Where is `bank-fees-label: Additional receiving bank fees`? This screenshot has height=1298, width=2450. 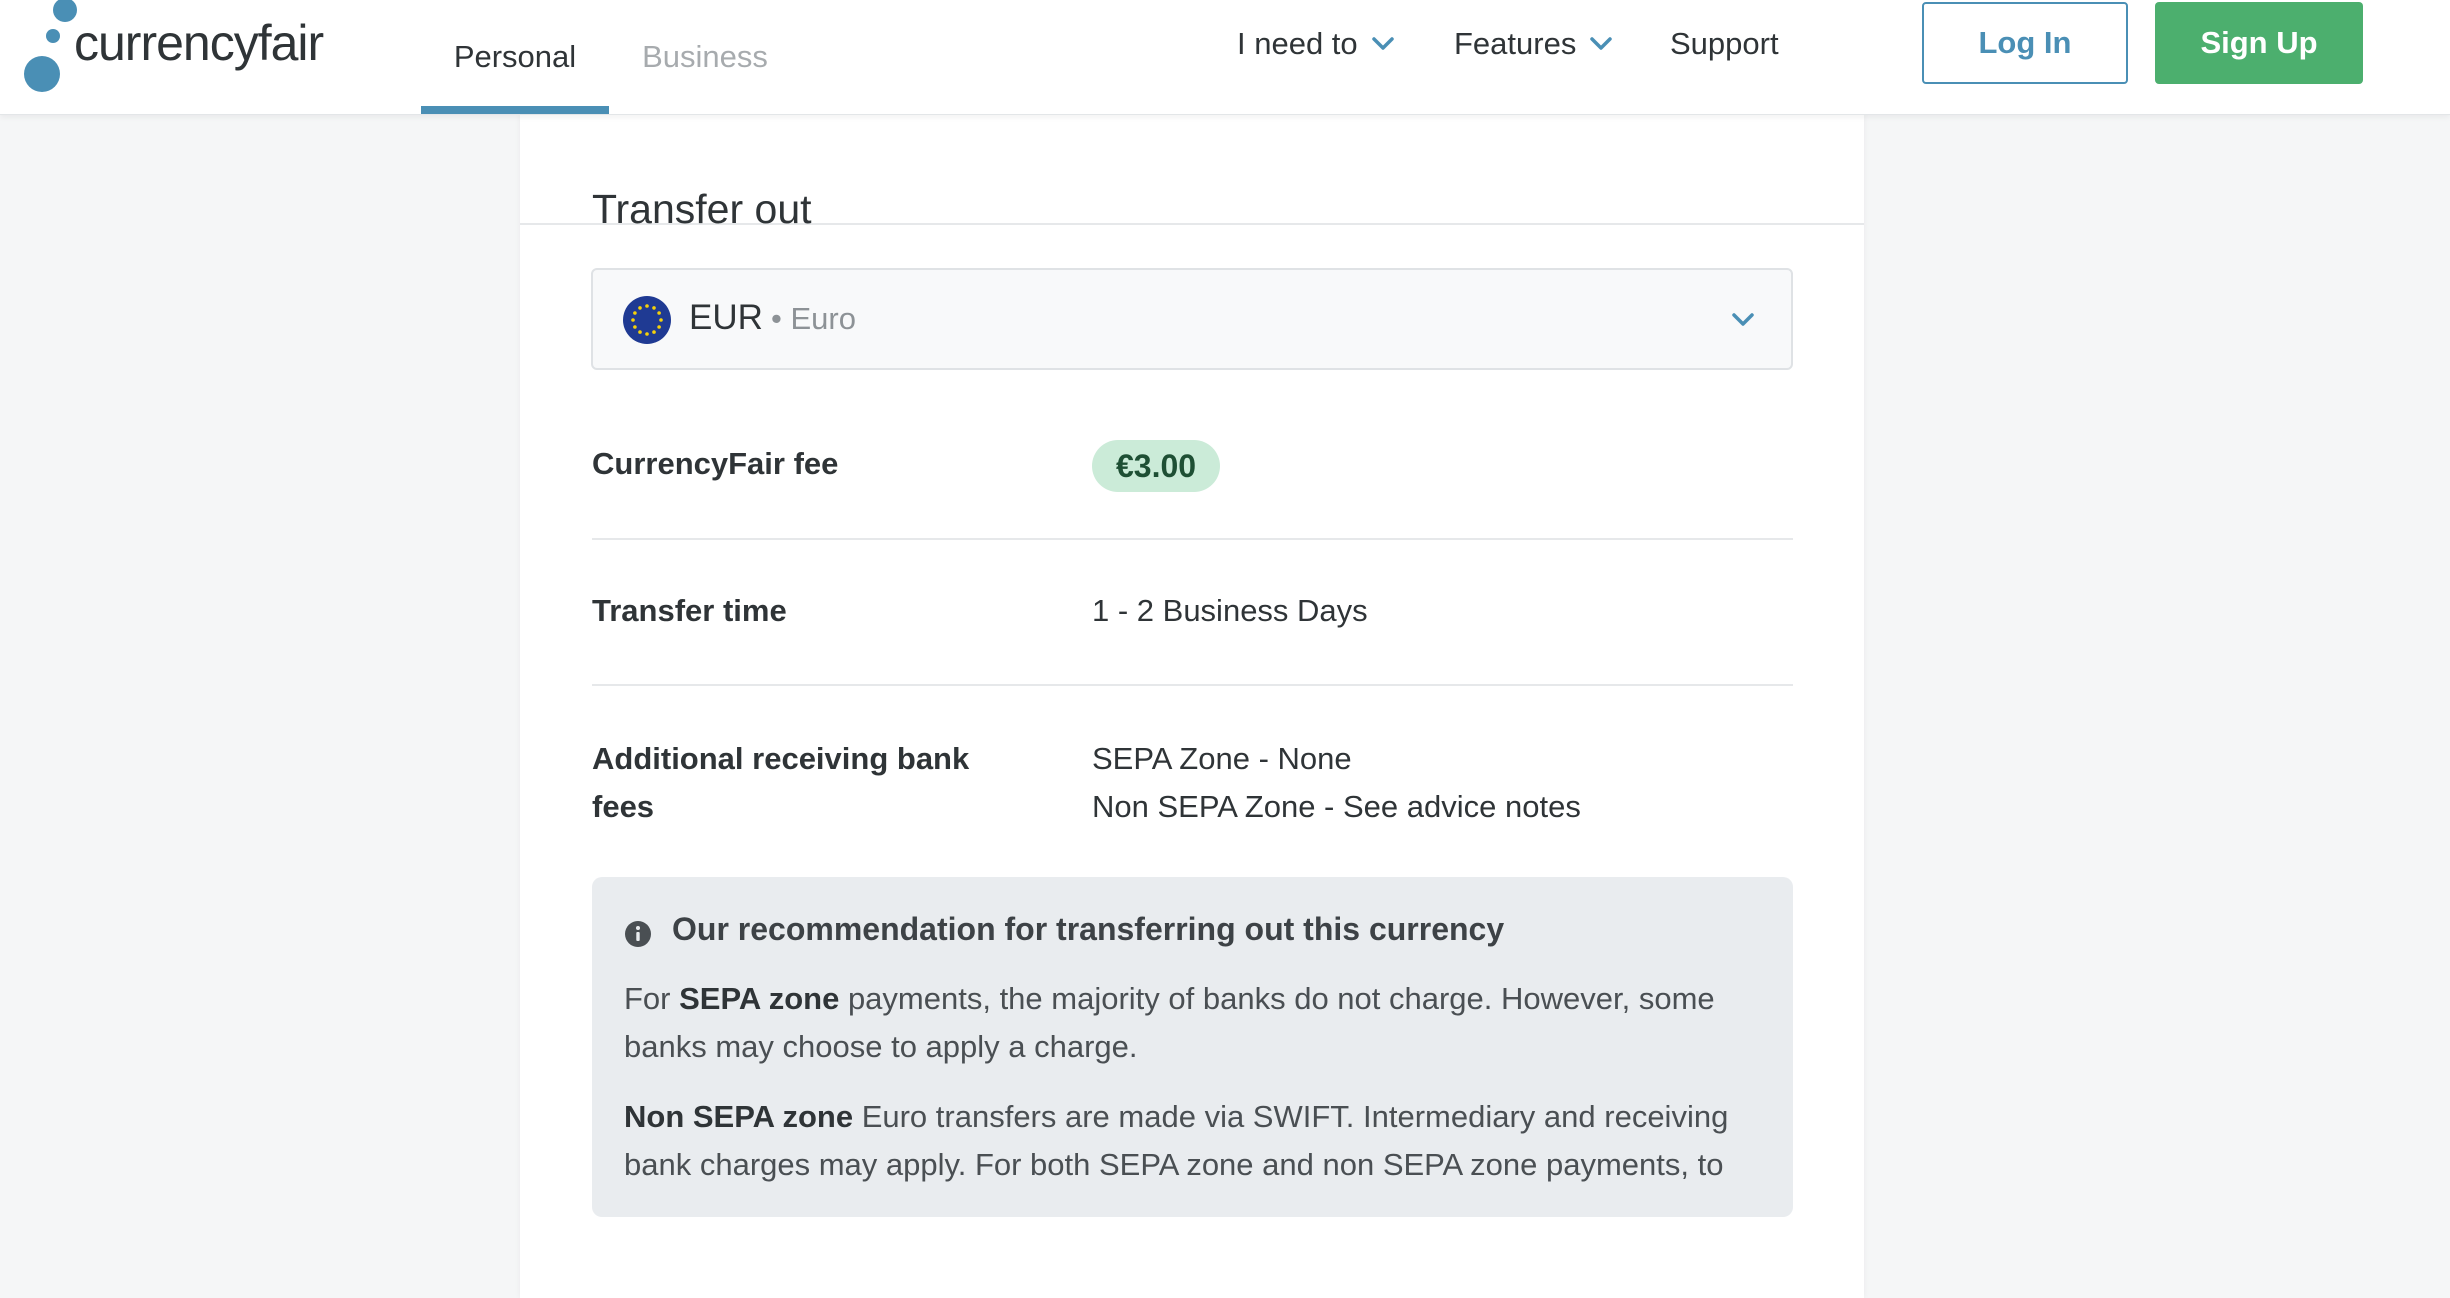
bank-fees-label: Additional receiving bank fees is located at coordinates (781, 782).